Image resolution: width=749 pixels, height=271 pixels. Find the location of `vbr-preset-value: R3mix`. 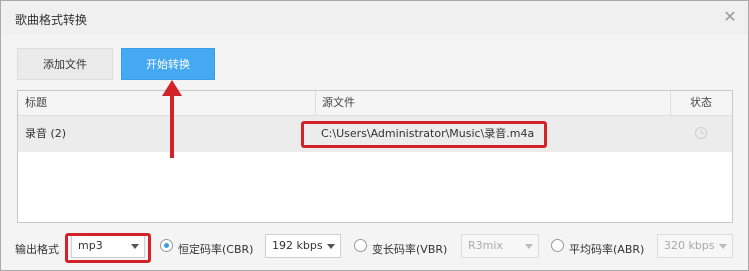

vbr-preset-value: R3mix is located at coordinates (485, 245).